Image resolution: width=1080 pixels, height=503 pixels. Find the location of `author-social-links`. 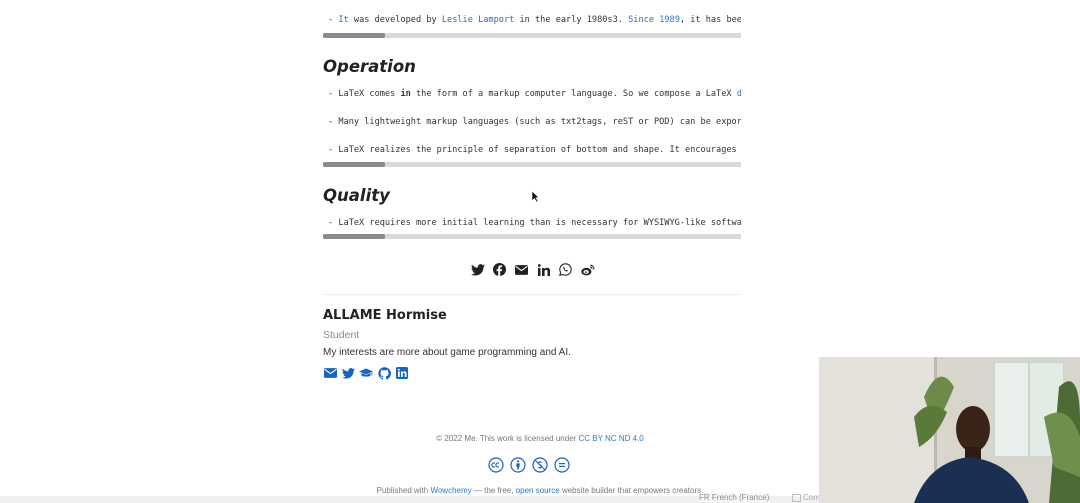

author-social-links is located at coordinates (366, 373).